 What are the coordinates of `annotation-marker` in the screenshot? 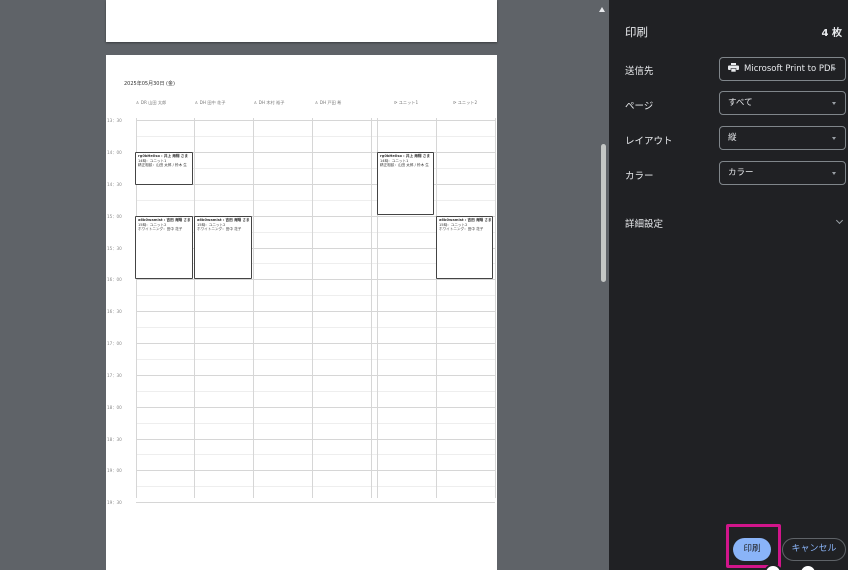 It's located at (808, 567).